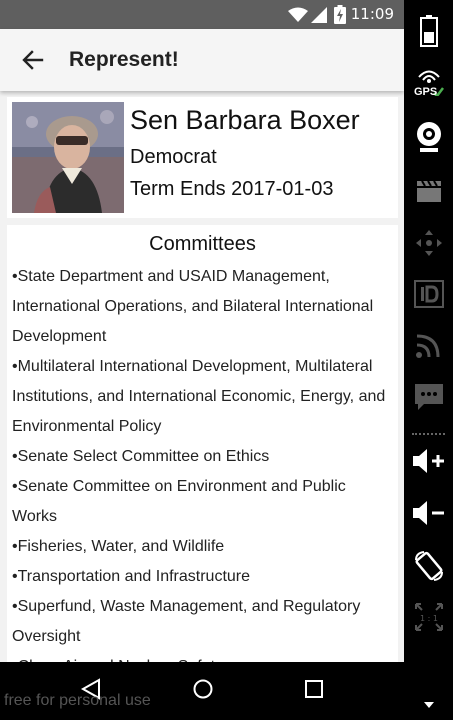  I want to click on battery-button, so click(429, 31).